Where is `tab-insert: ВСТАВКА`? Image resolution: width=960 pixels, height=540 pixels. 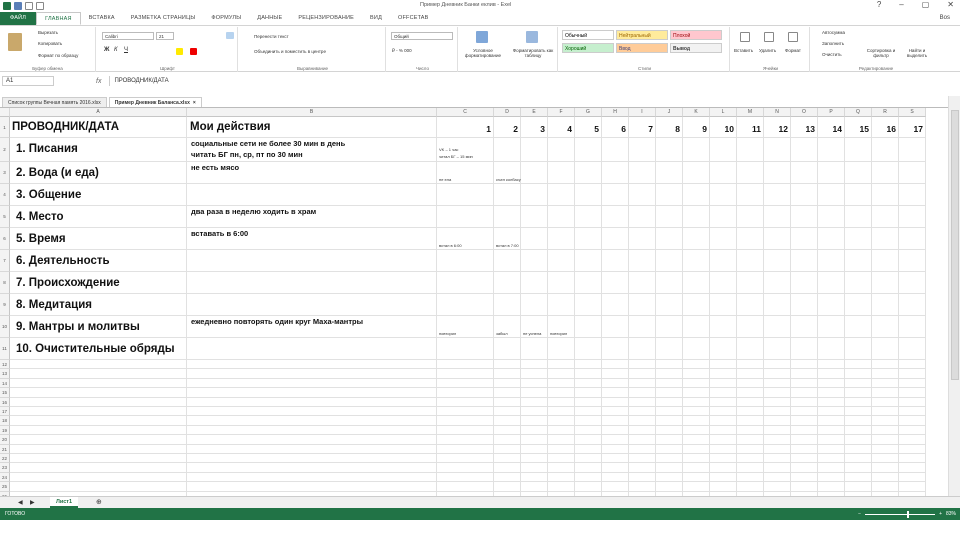 tab-insert: ВСТАВКА is located at coordinates (102, 18).